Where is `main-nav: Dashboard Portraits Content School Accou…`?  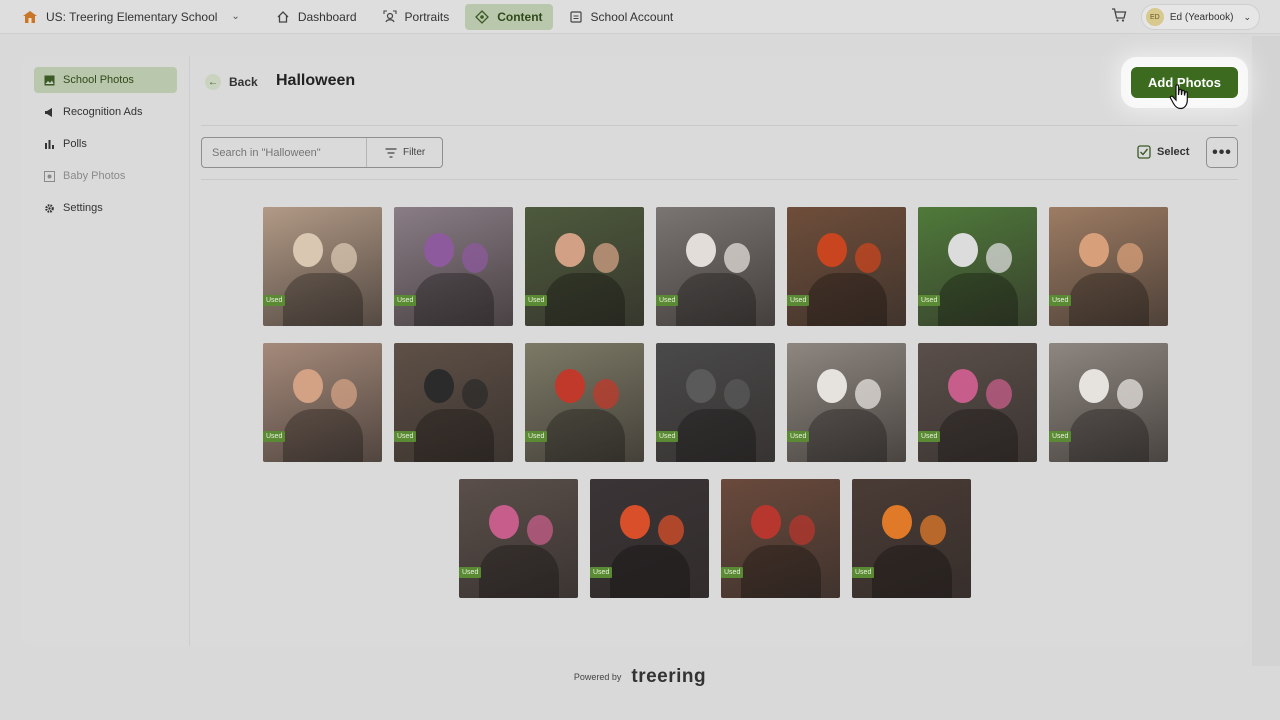
main-nav: Dashboard Portraits Content School Accou… is located at coordinates (475, 16).